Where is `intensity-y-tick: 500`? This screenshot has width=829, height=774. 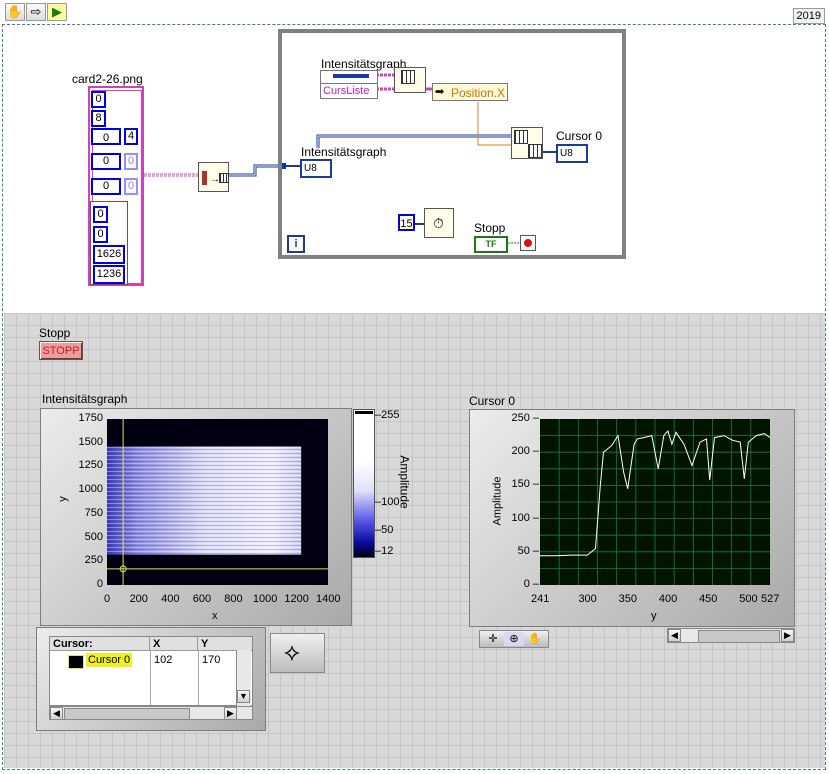 intensity-y-tick: 500 is located at coordinates (93, 536).